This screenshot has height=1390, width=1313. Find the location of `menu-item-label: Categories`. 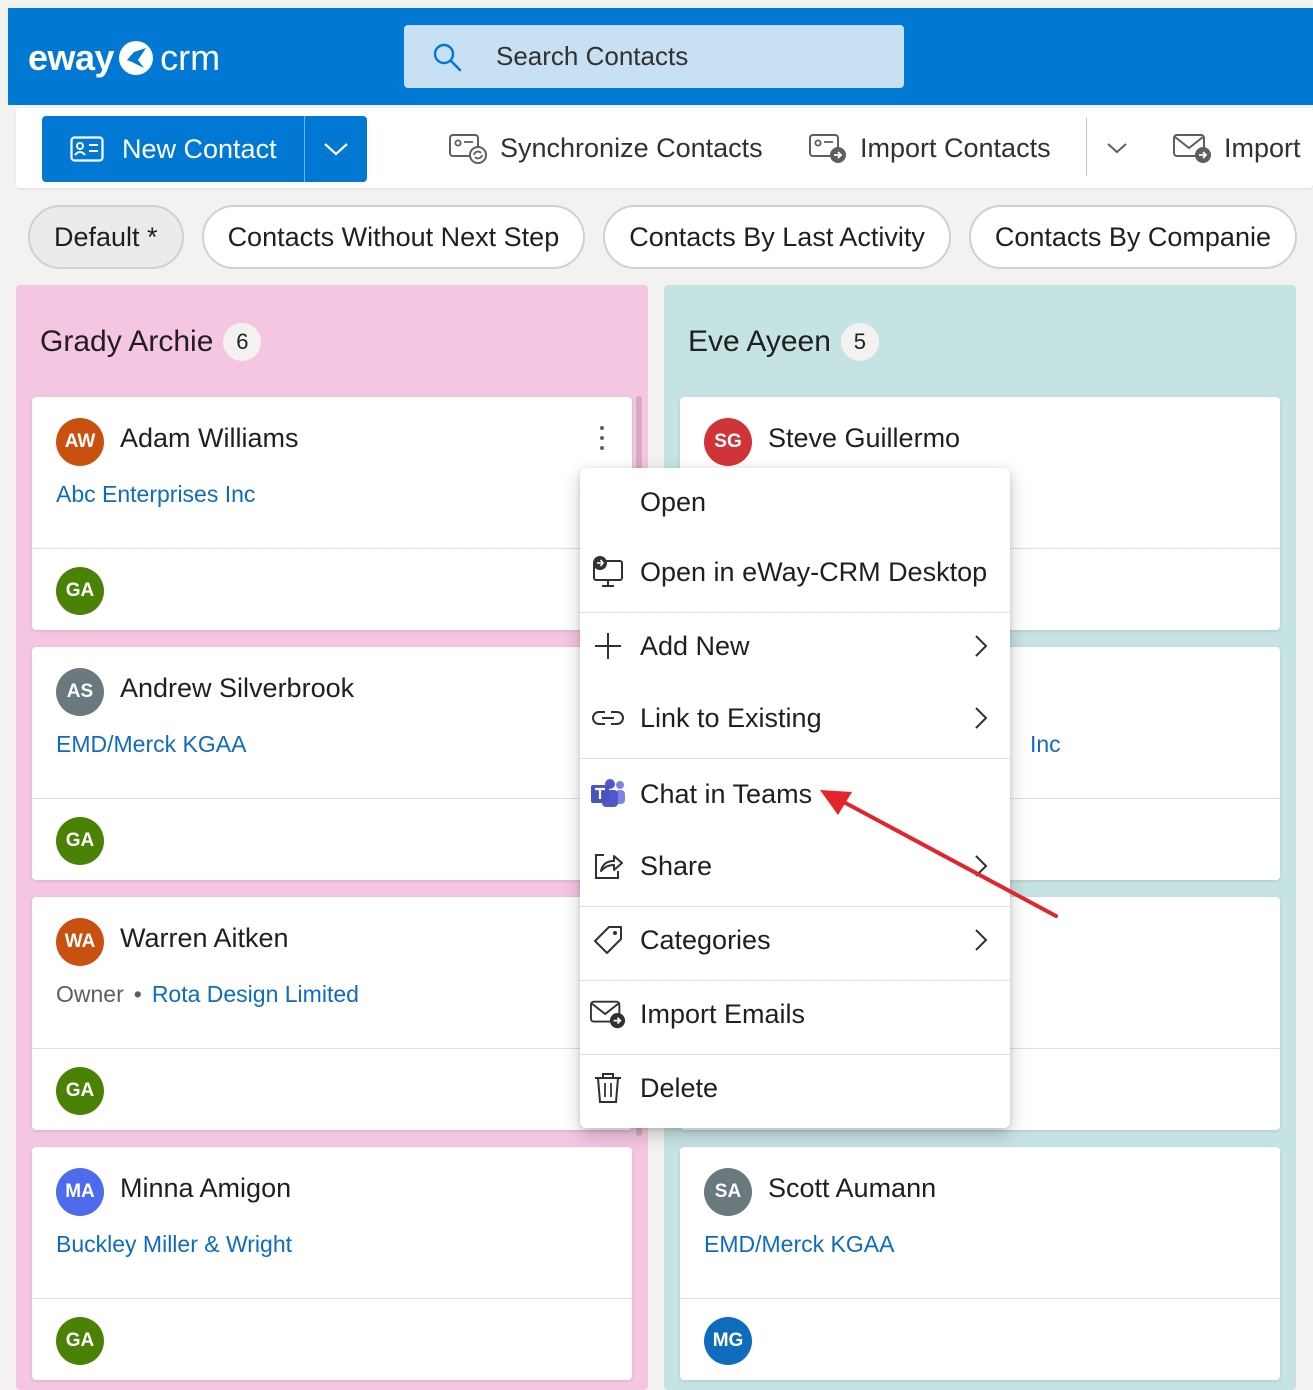

menu-item-label: Categories is located at coordinates (705, 939).